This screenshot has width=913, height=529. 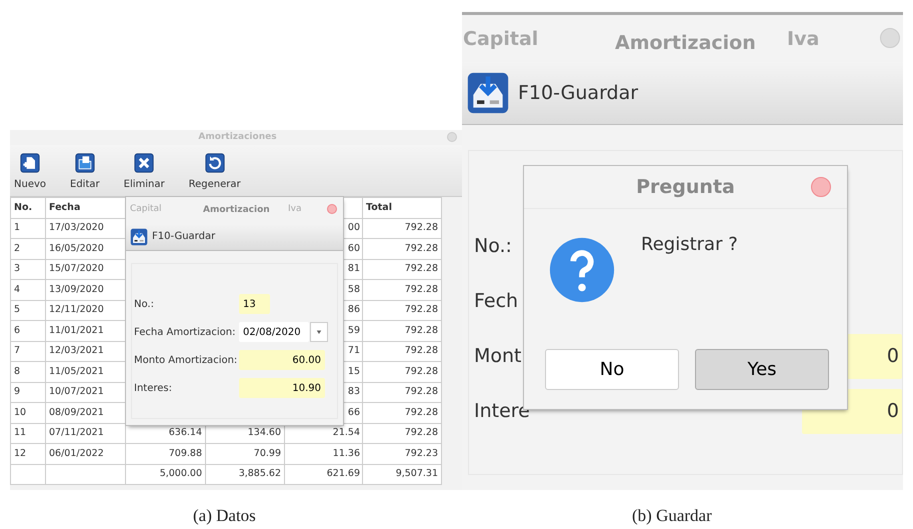 What do you see at coordinates (28, 310) in the screenshot?
I see `table-cell: 5` at bounding box center [28, 310].